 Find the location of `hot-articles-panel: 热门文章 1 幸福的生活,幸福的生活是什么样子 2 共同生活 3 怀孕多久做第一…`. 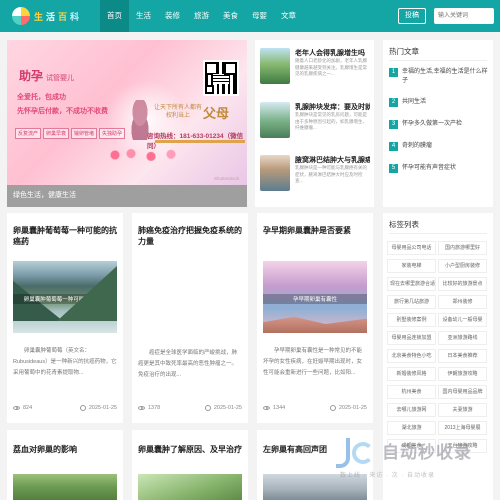

hot-articles-panel: 热门文章 1 幸福的生活,幸福的生活是什么样子 2 共同生活 3 怀孕多久做第一… is located at coordinates (438, 123).